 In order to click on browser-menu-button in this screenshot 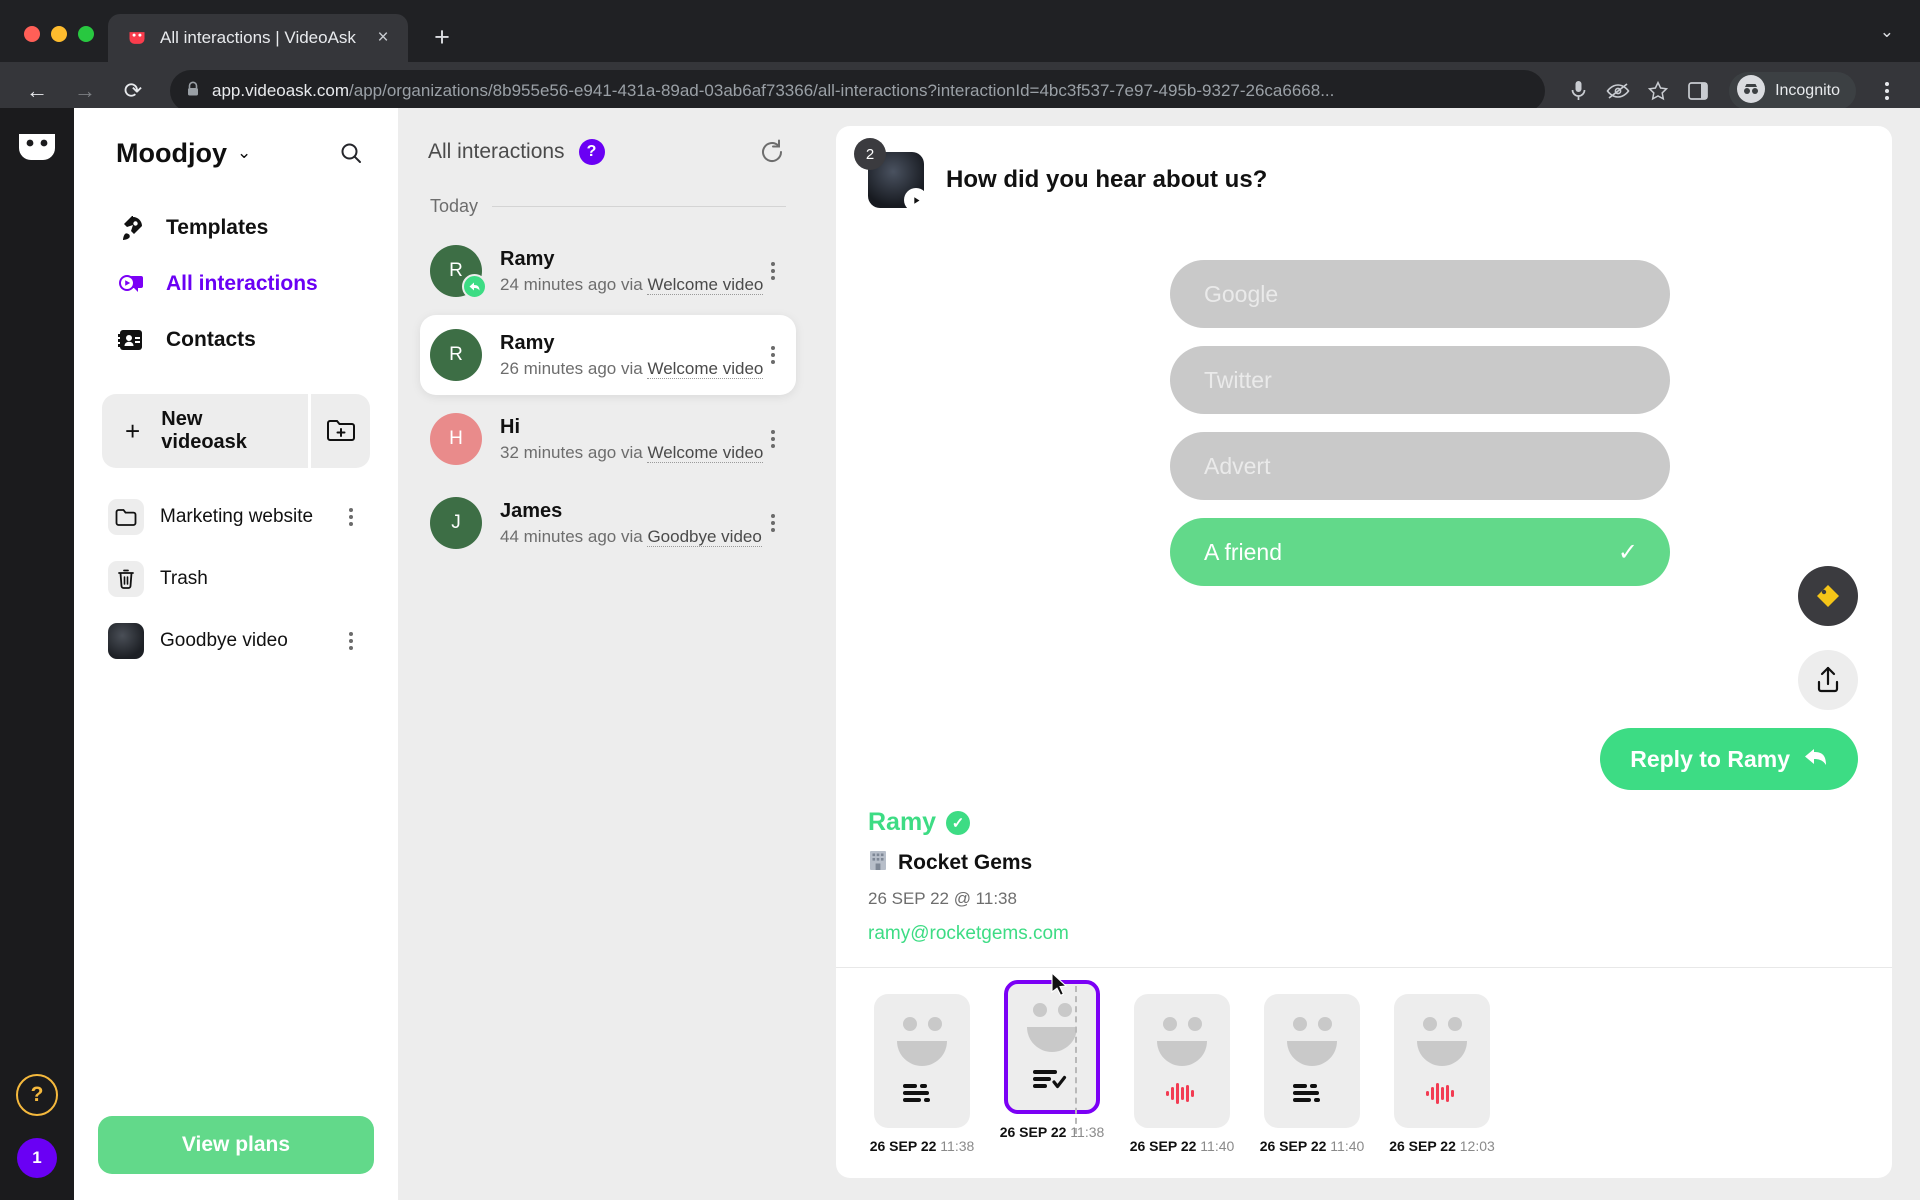, I will do `click(1887, 91)`.